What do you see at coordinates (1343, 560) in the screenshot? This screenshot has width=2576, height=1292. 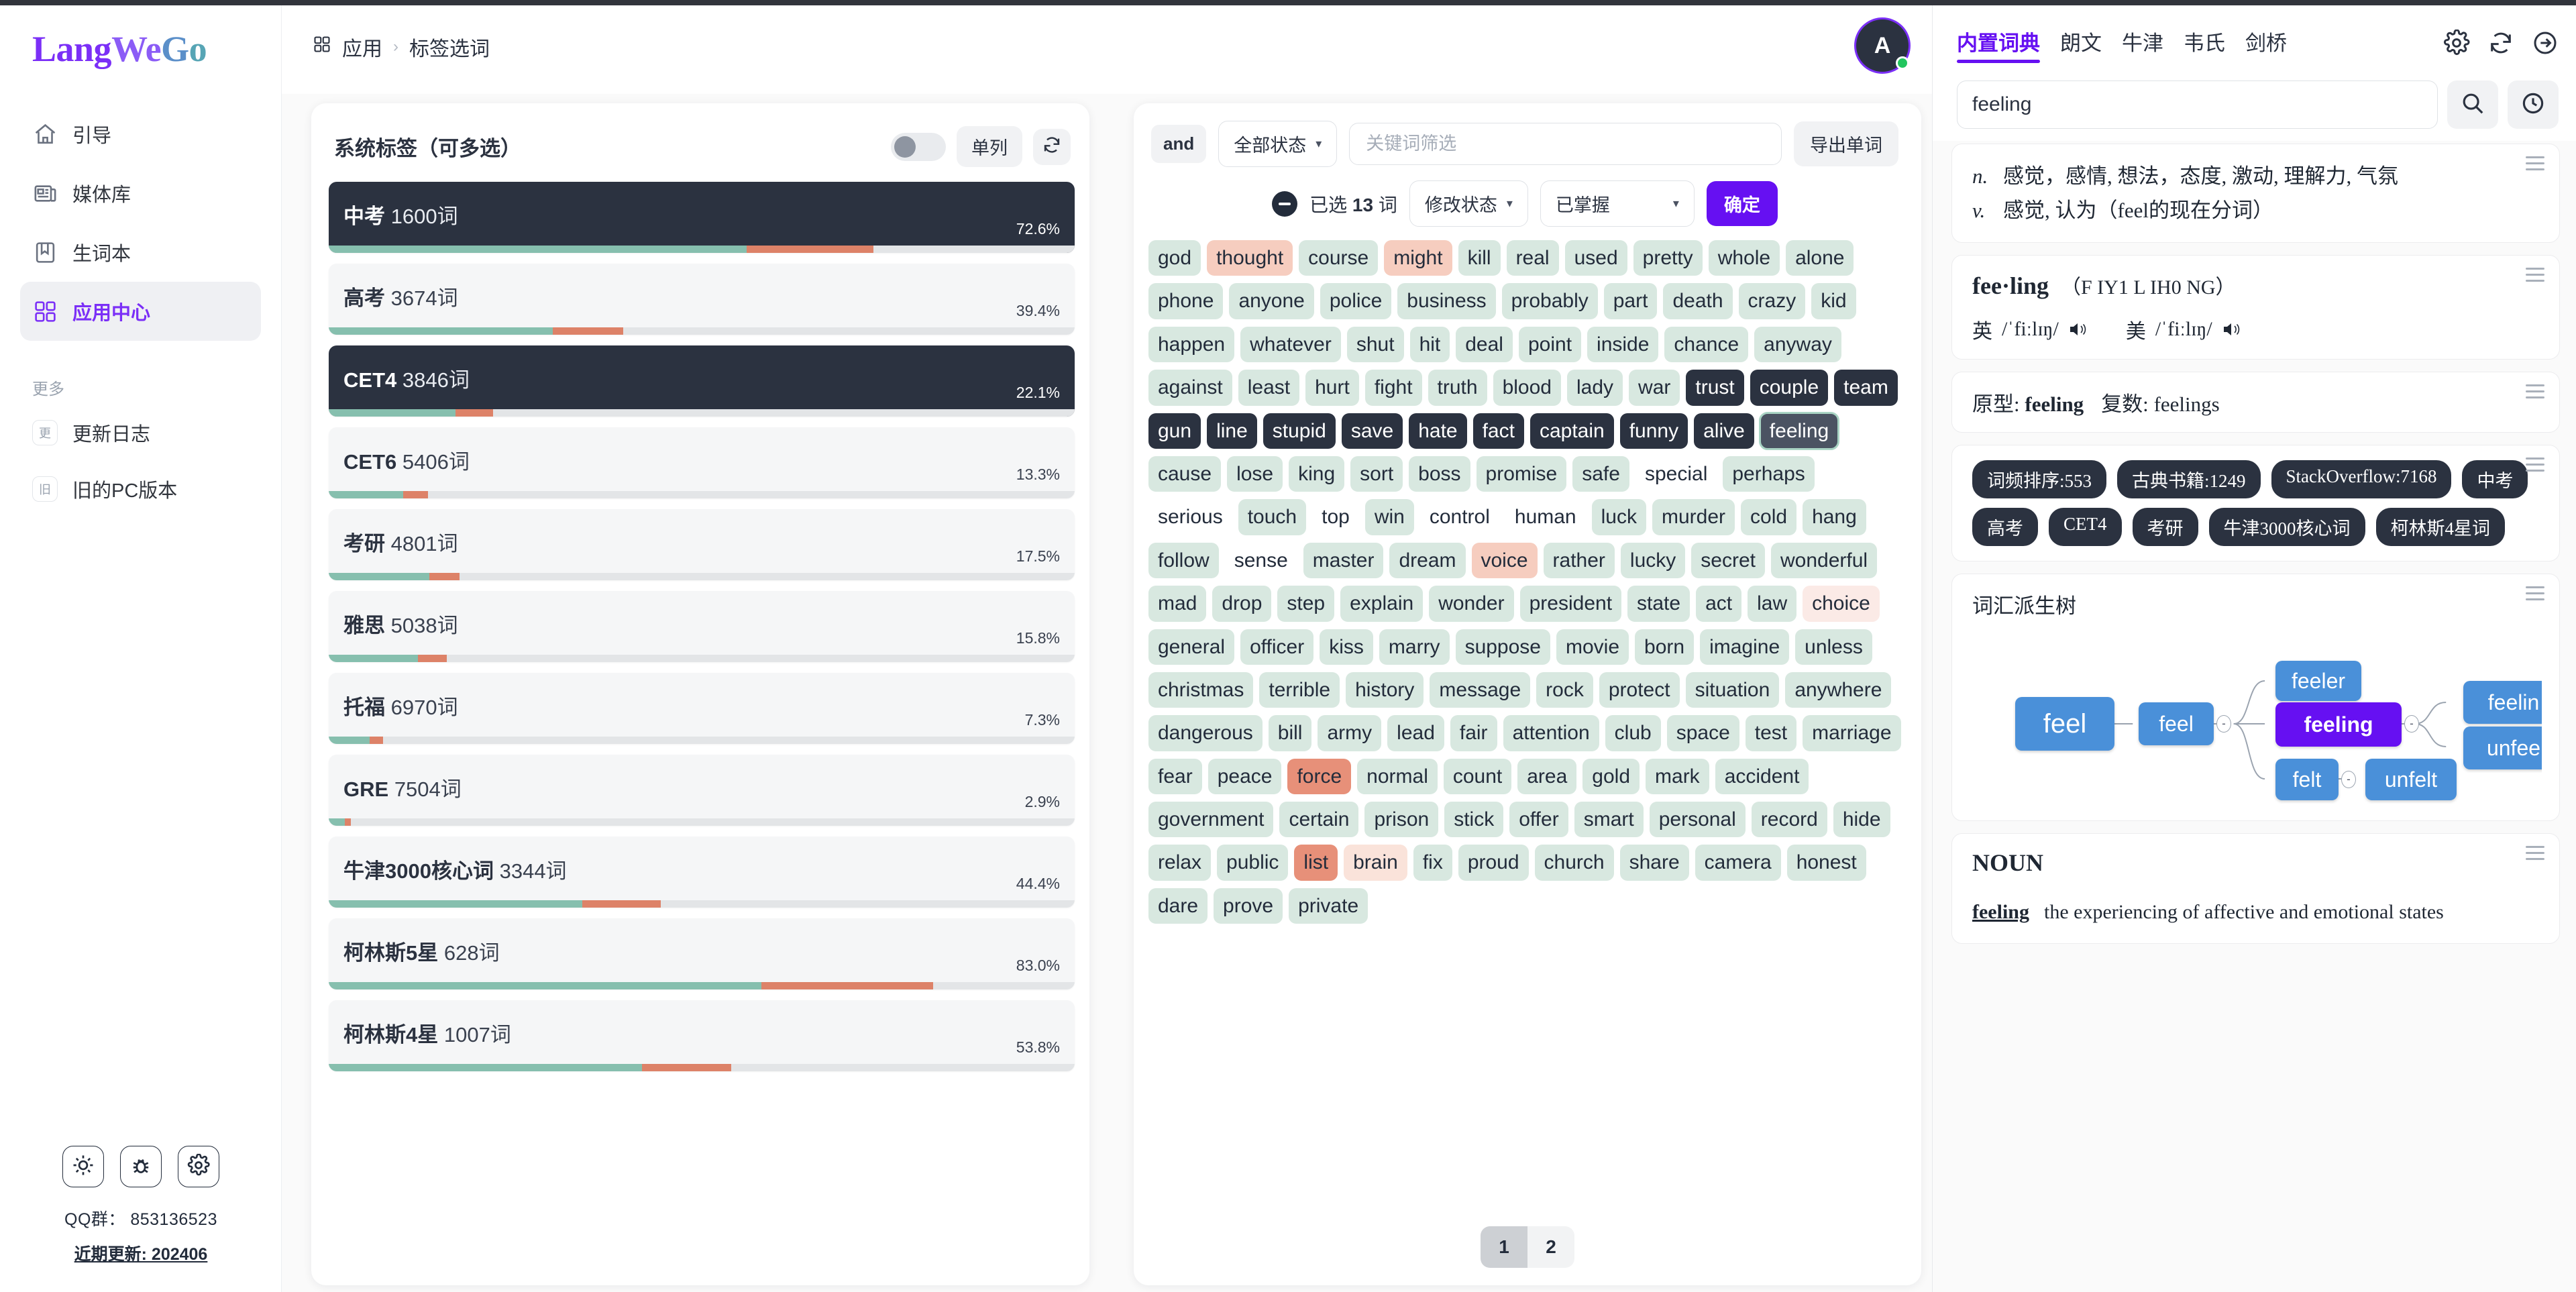 I see `word-chip: master` at bounding box center [1343, 560].